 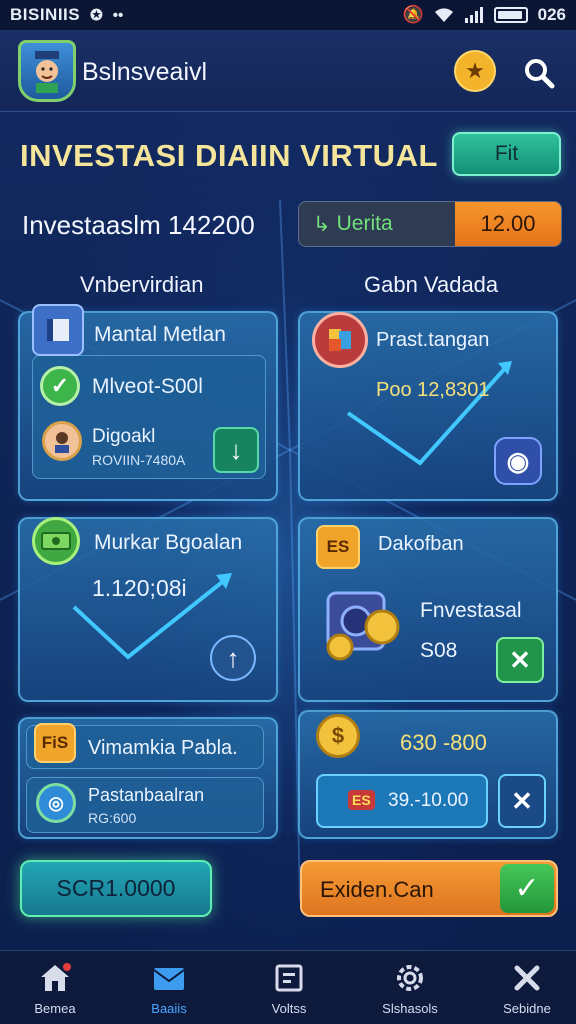 What do you see at coordinates (421, 544) in the screenshot?
I see `card-dakof-title: Dakofban` at bounding box center [421, 544].